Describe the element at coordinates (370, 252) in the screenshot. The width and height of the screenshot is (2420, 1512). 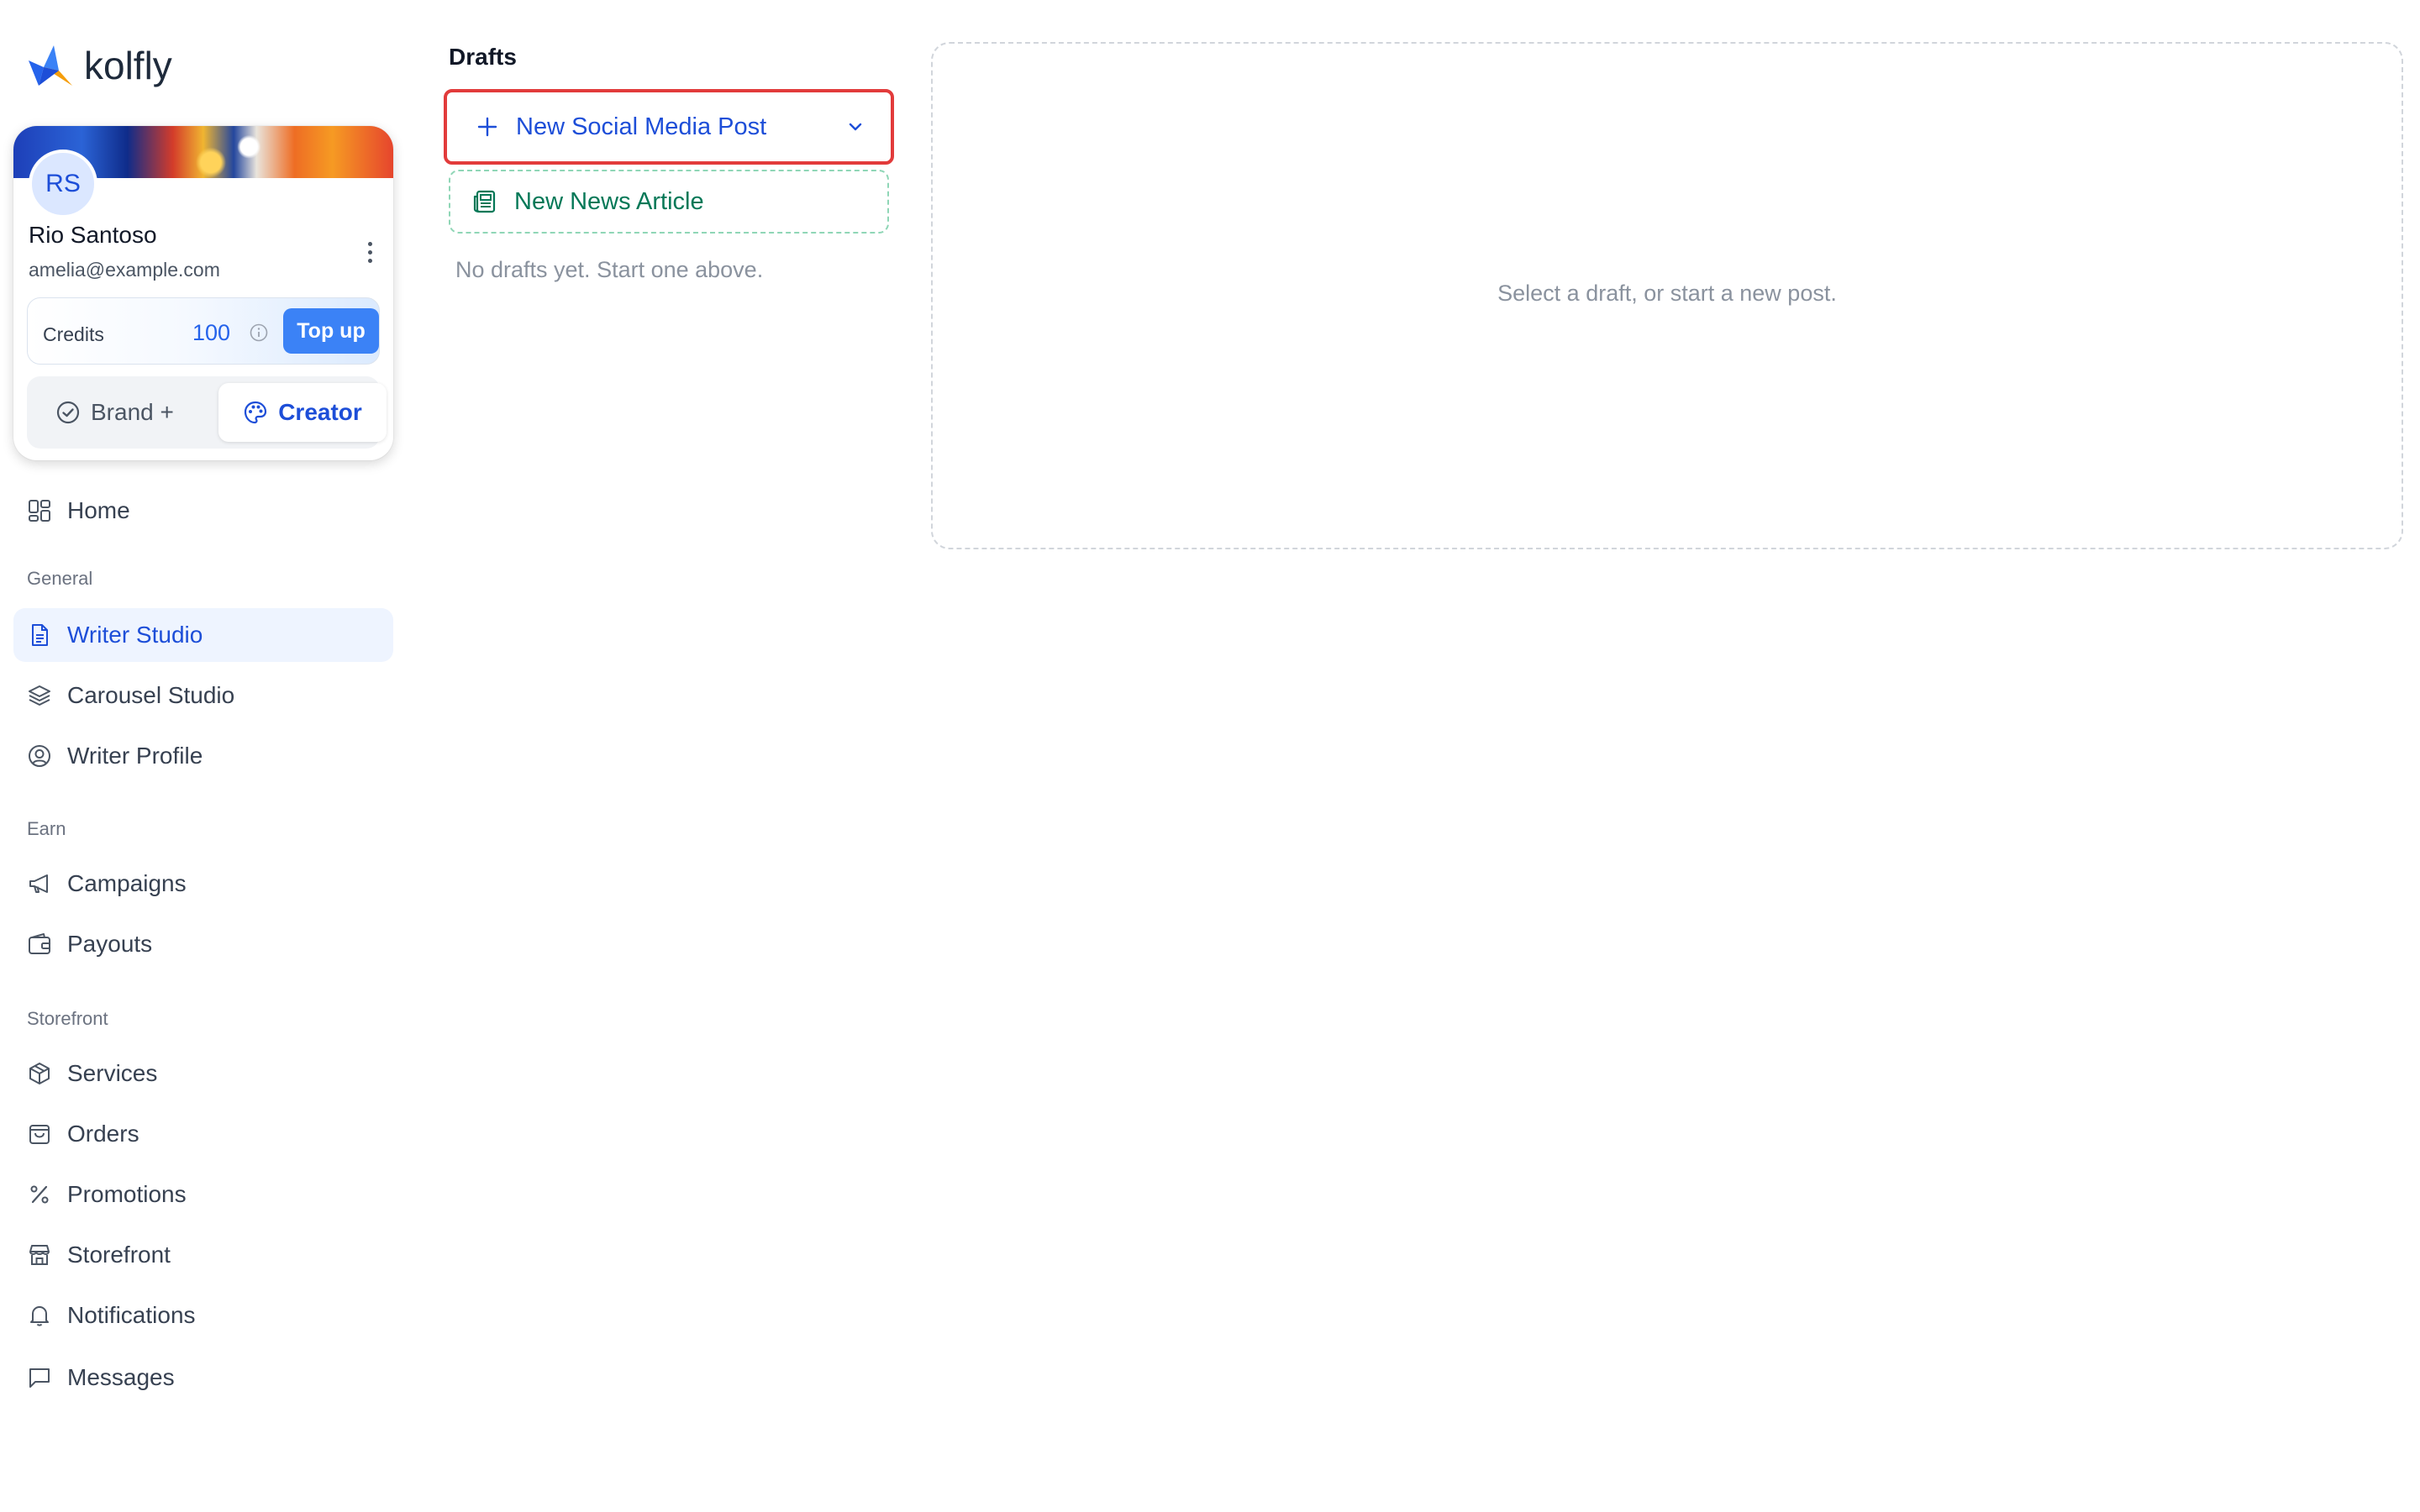
I see `profile-more-icon` at that location.